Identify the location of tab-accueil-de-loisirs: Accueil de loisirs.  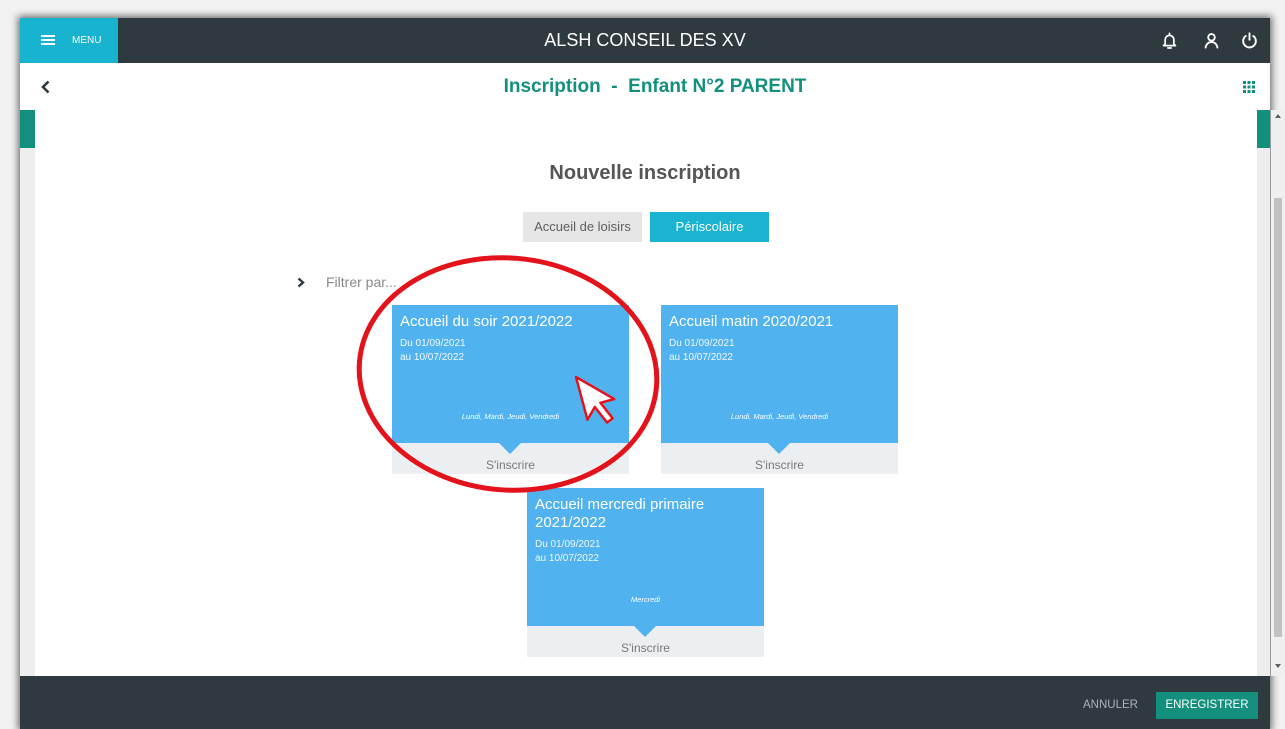
(582, 227).